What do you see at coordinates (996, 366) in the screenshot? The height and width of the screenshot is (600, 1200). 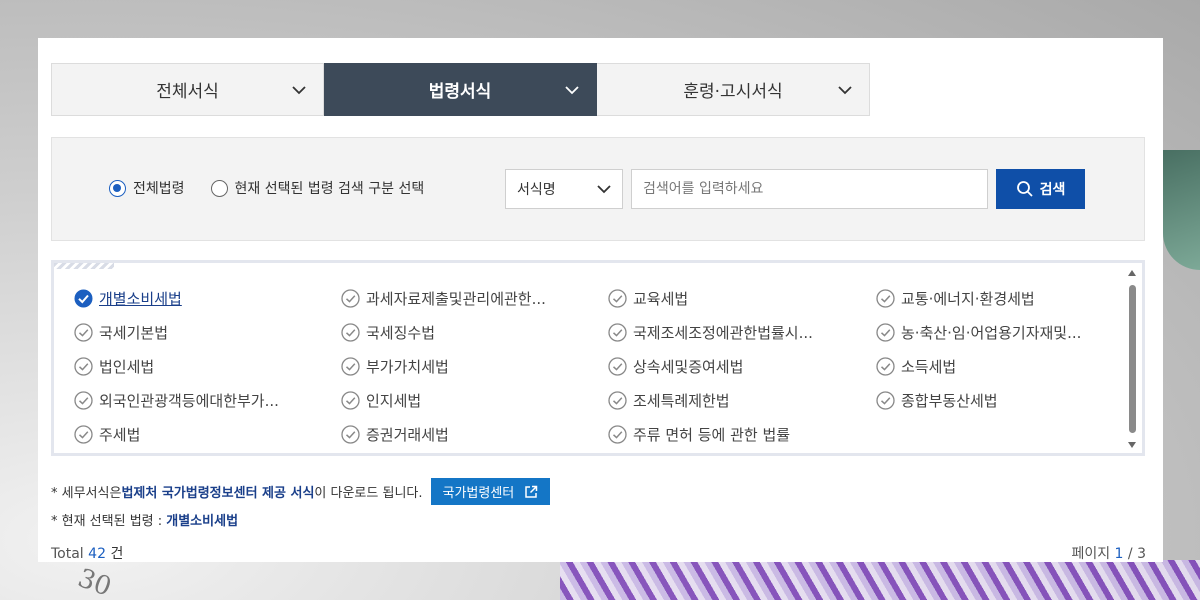 I see `law-item: 소득세법` at bounding box center [996, 366].